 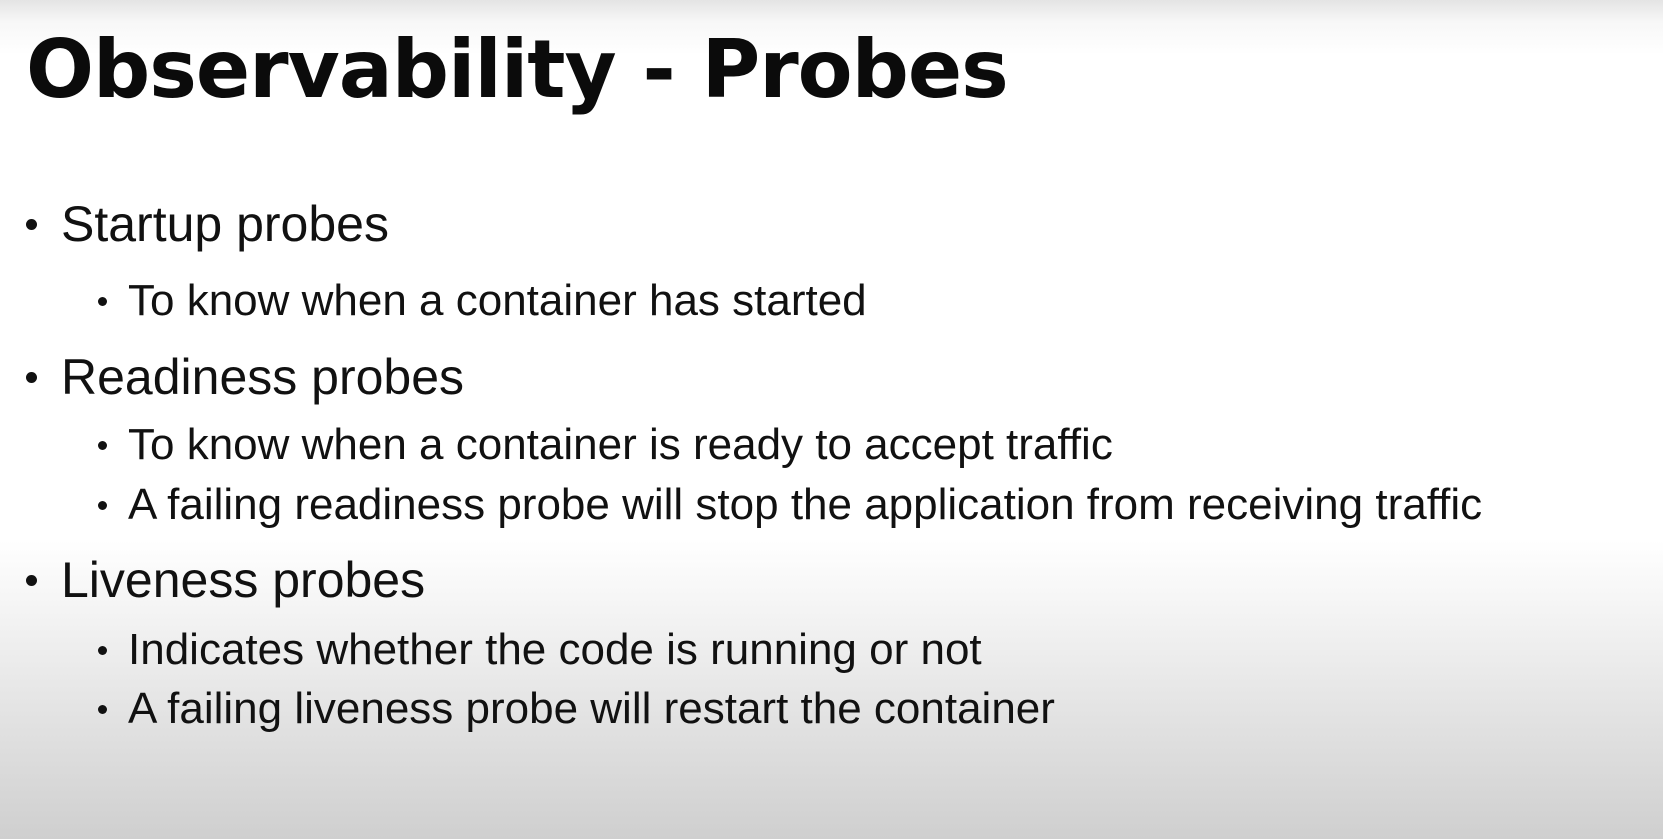 What do you see at coordinates (517, 69) in the screenshot?
I see `slide-title: Observability - Probes` at bounding box center [517, 69].